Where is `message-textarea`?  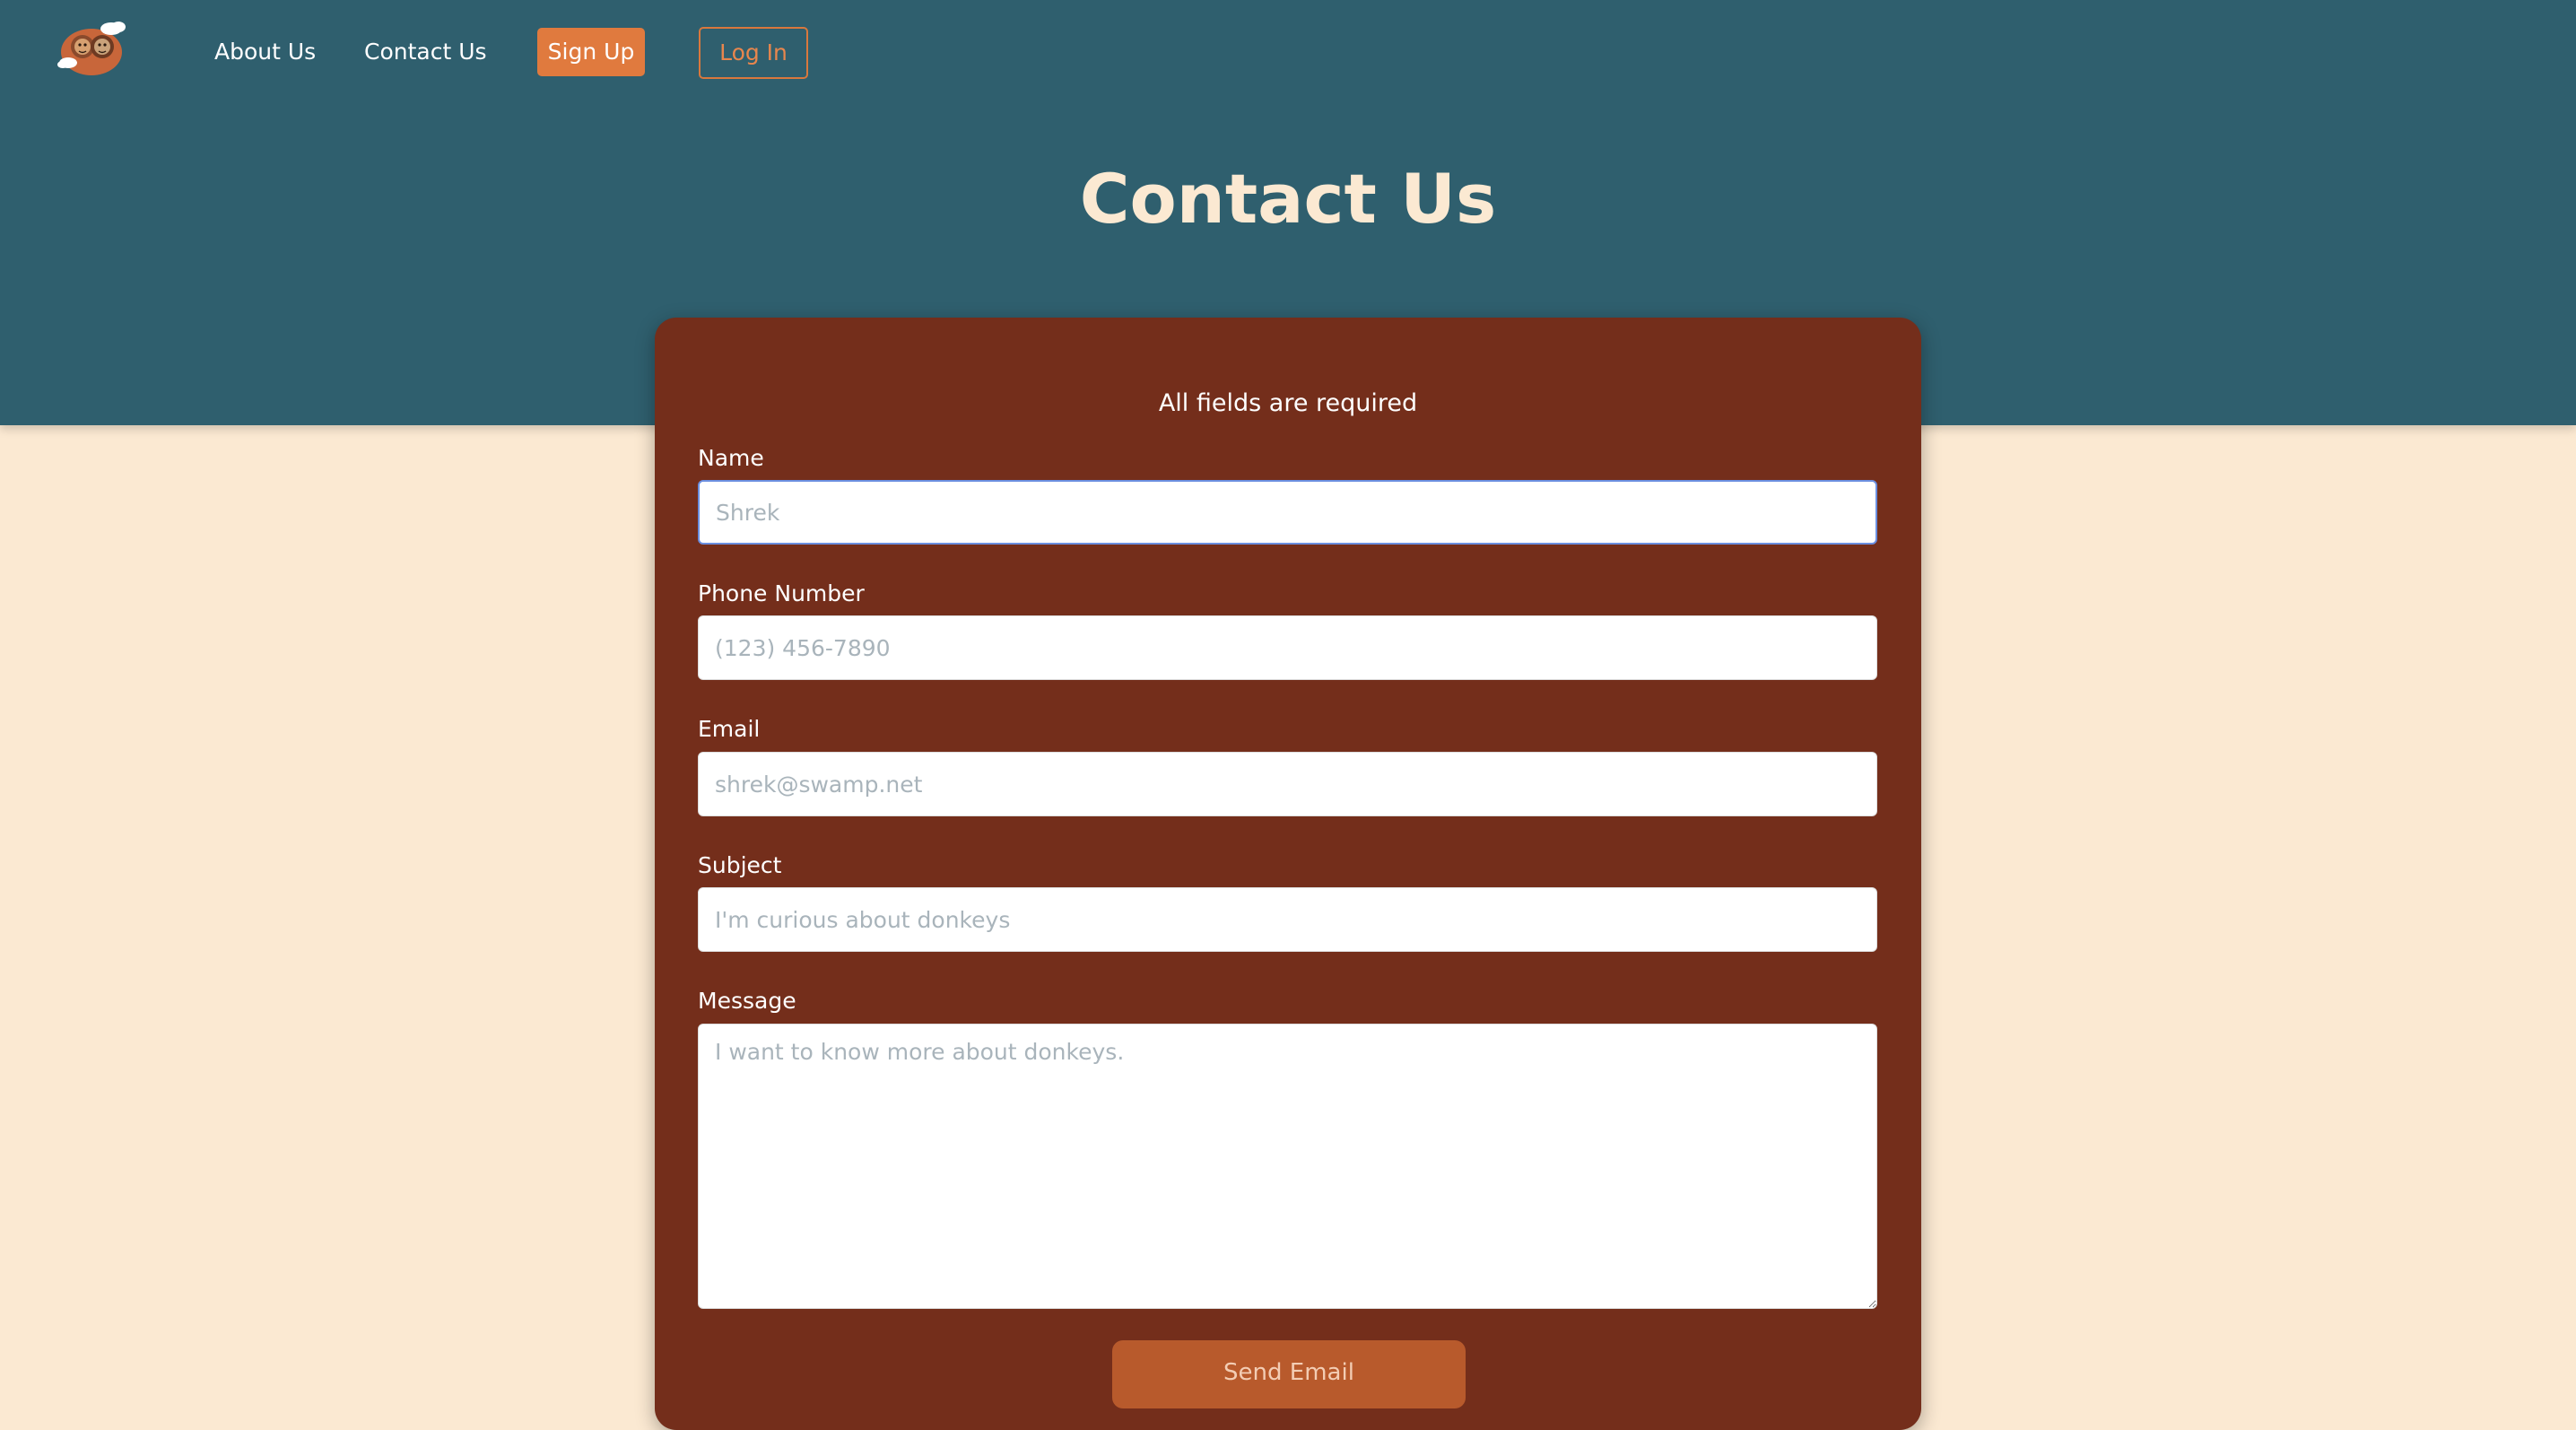
message-textarea is located at coordinates (1287, 1166).